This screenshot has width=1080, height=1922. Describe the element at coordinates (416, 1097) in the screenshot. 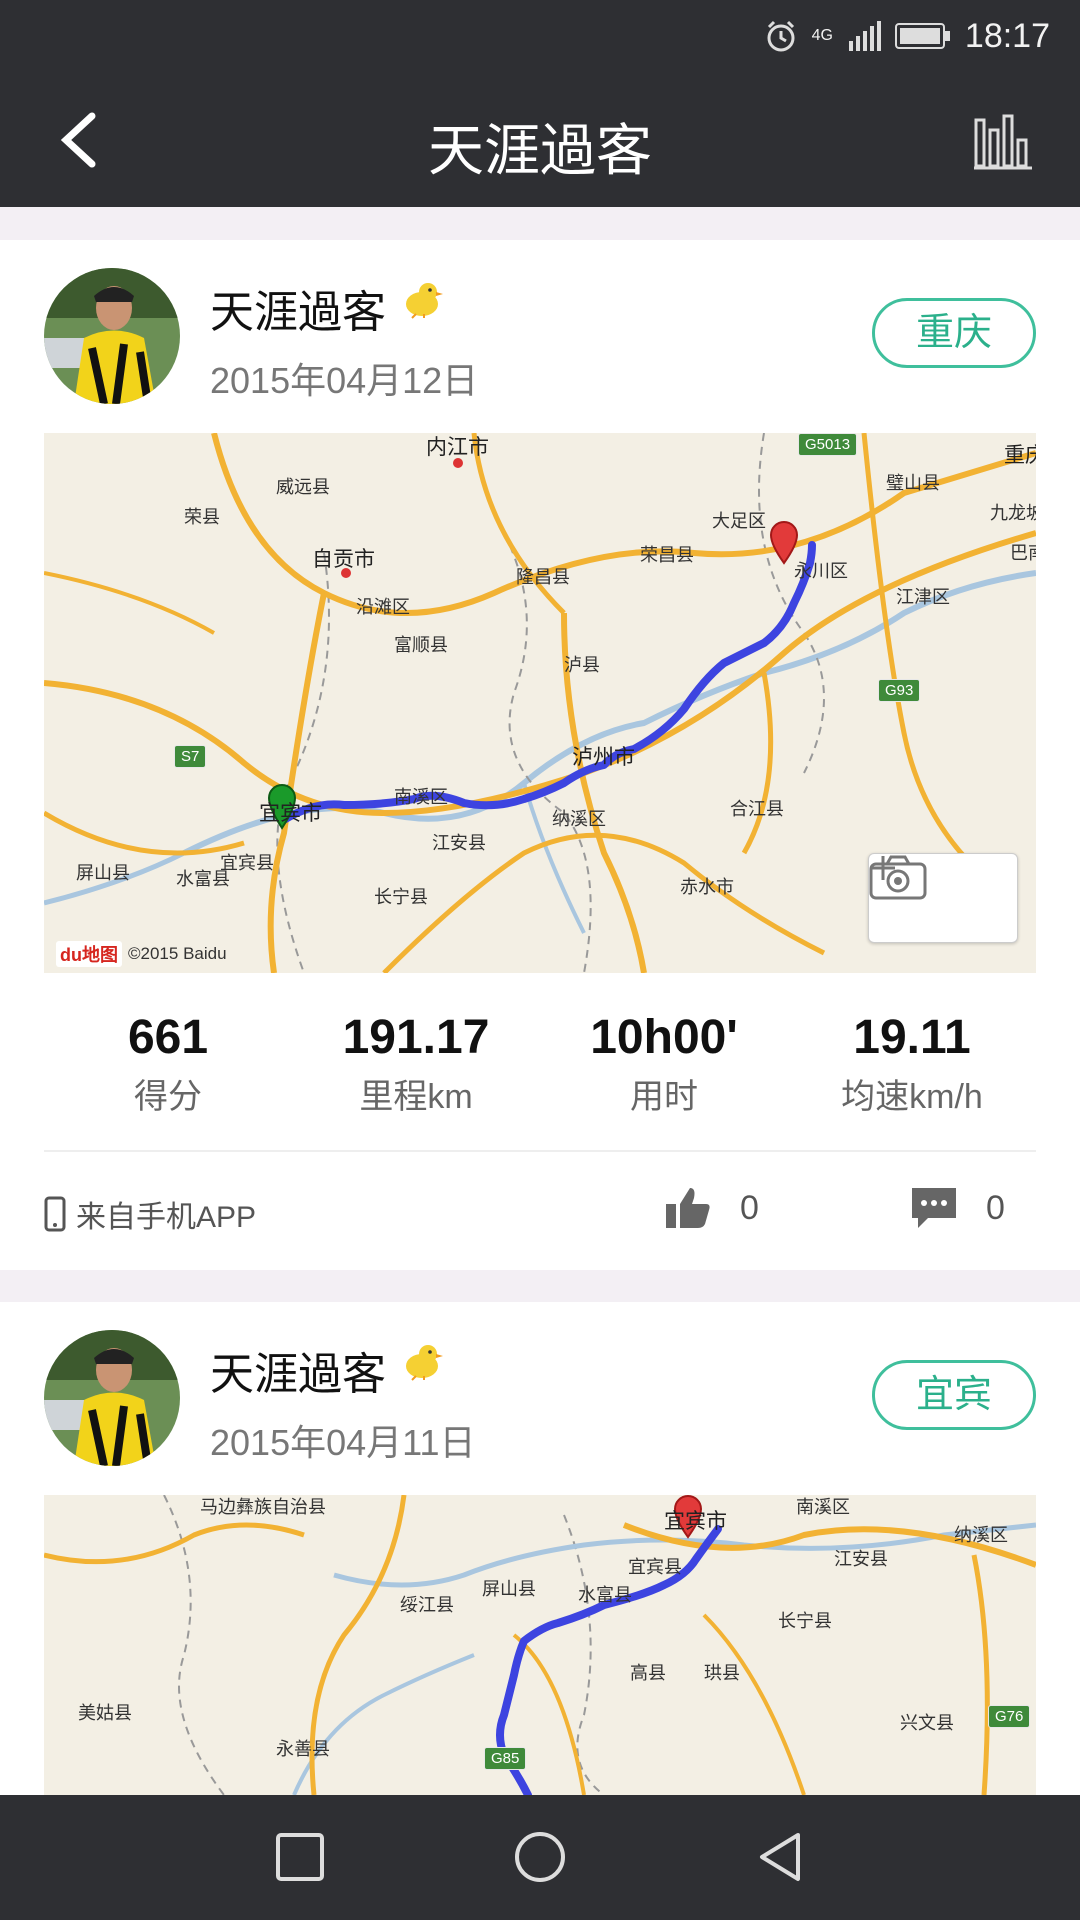

I see `stat-label: 里程km` at that location.